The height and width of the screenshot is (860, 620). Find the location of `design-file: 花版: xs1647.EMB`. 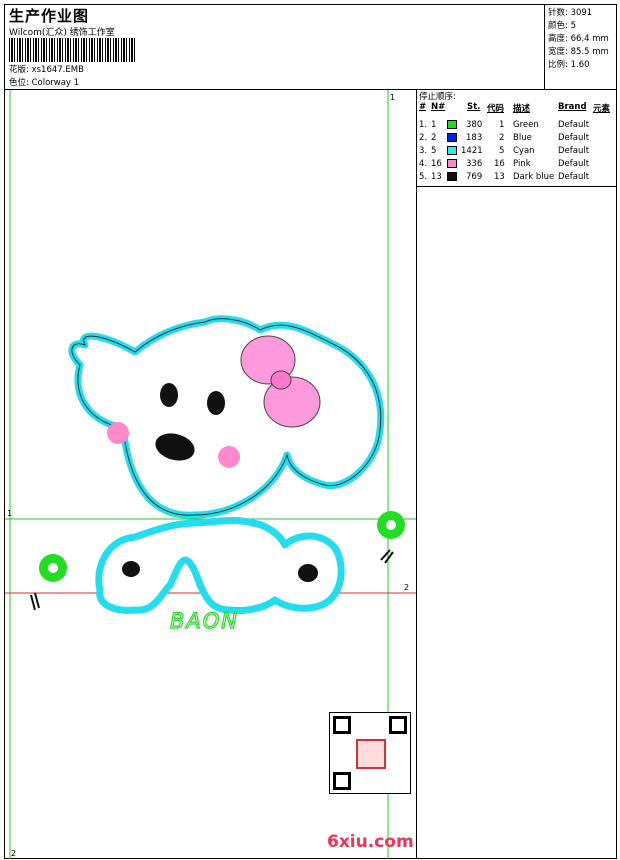

design-file: 花版: xs1647.EMB is located at coordinates (46, 69).